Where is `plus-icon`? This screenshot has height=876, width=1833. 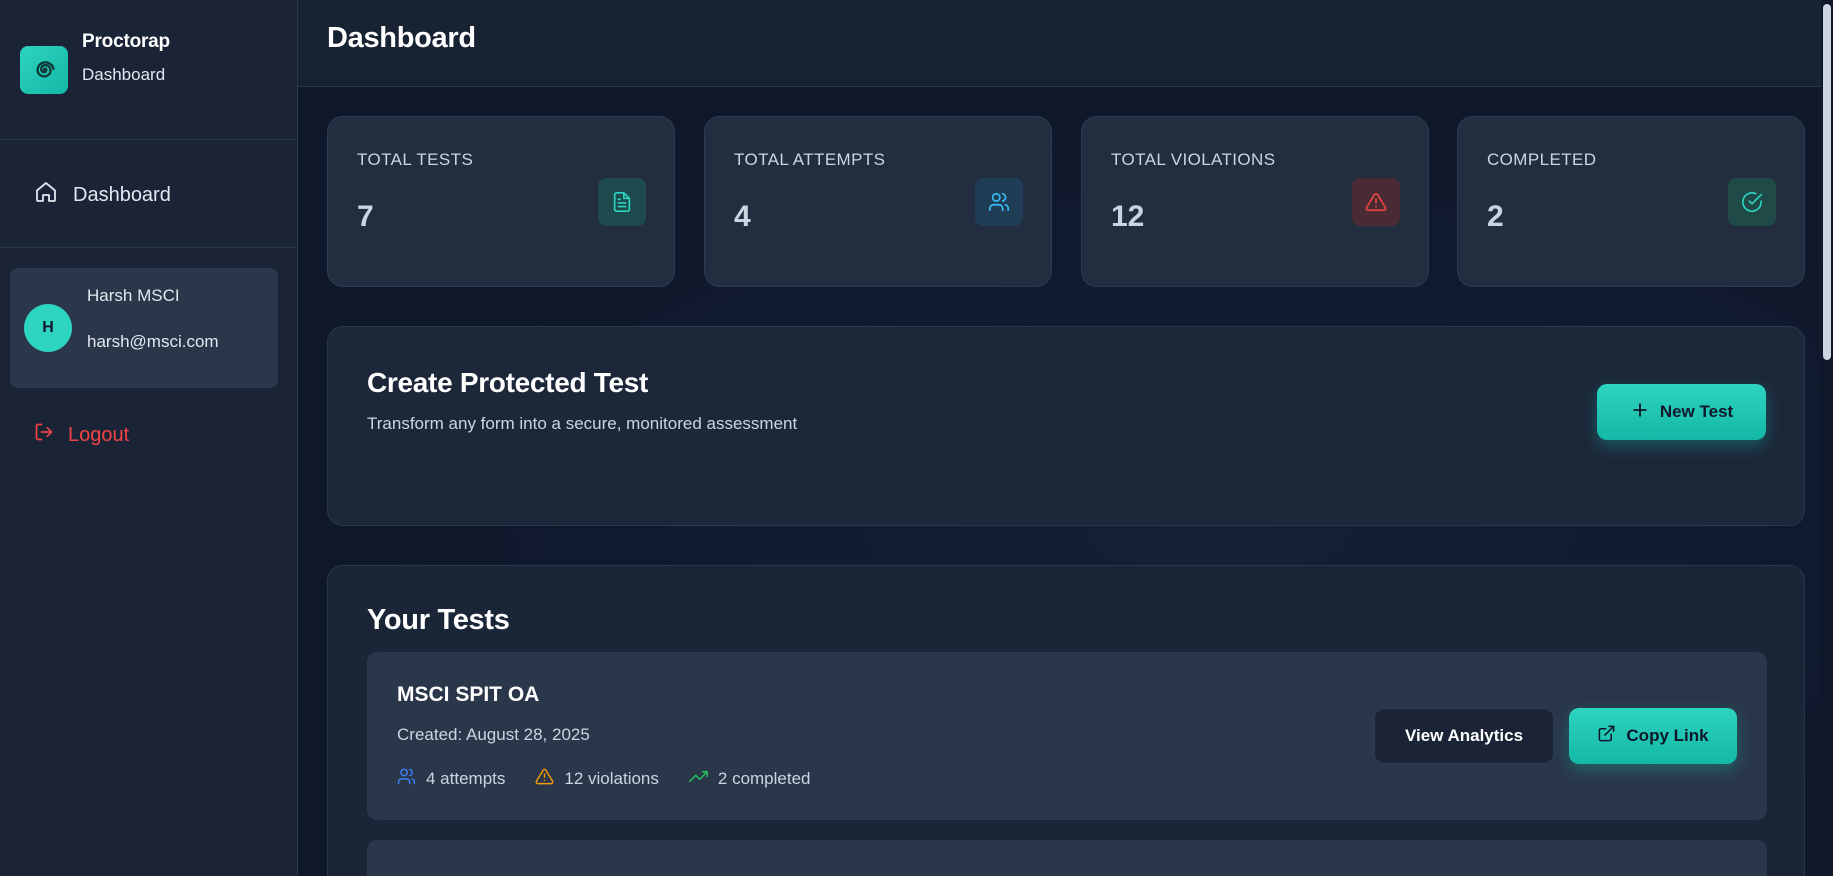
plus-icon is located at coordinates (1640, 412).